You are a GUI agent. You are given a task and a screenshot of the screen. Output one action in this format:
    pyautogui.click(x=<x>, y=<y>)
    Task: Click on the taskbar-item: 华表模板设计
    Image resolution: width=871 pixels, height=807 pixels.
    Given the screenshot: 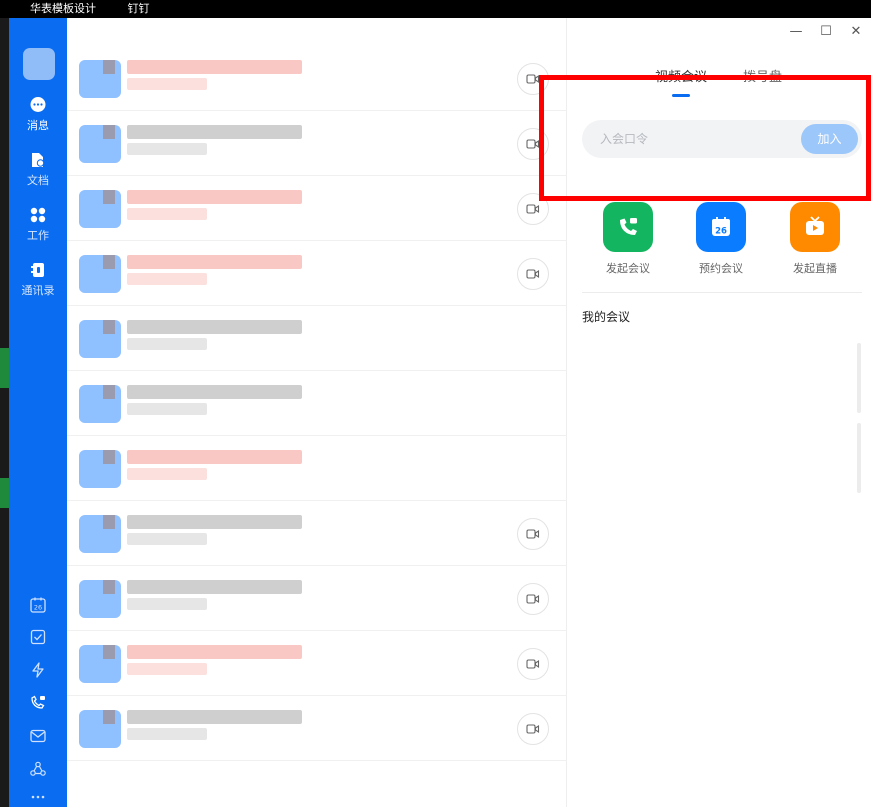 What is the action you would take?
    pyautogui.click(x=63, y=8)
    